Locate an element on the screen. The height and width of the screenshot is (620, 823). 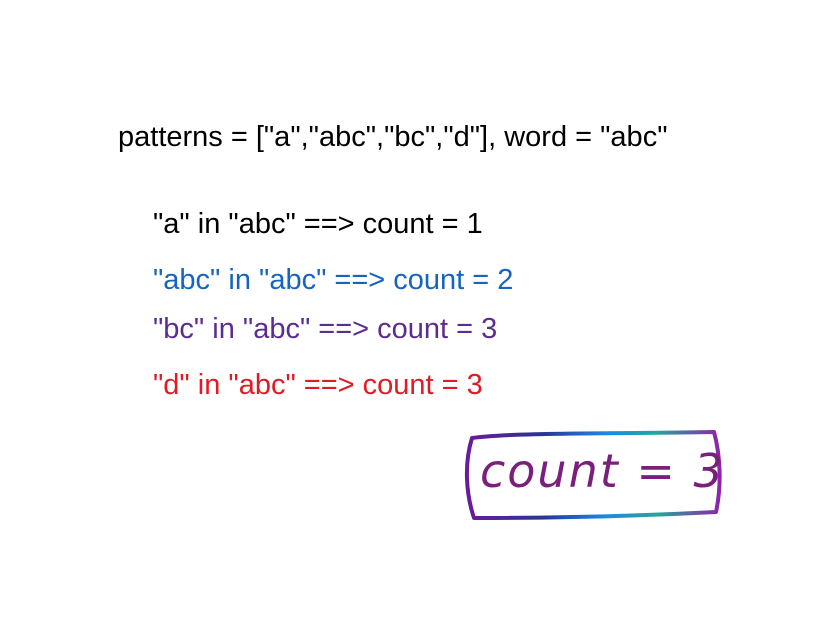
step-line-4: "d" in "abc" ==> count = 3 is located at coordinates (318, 385).